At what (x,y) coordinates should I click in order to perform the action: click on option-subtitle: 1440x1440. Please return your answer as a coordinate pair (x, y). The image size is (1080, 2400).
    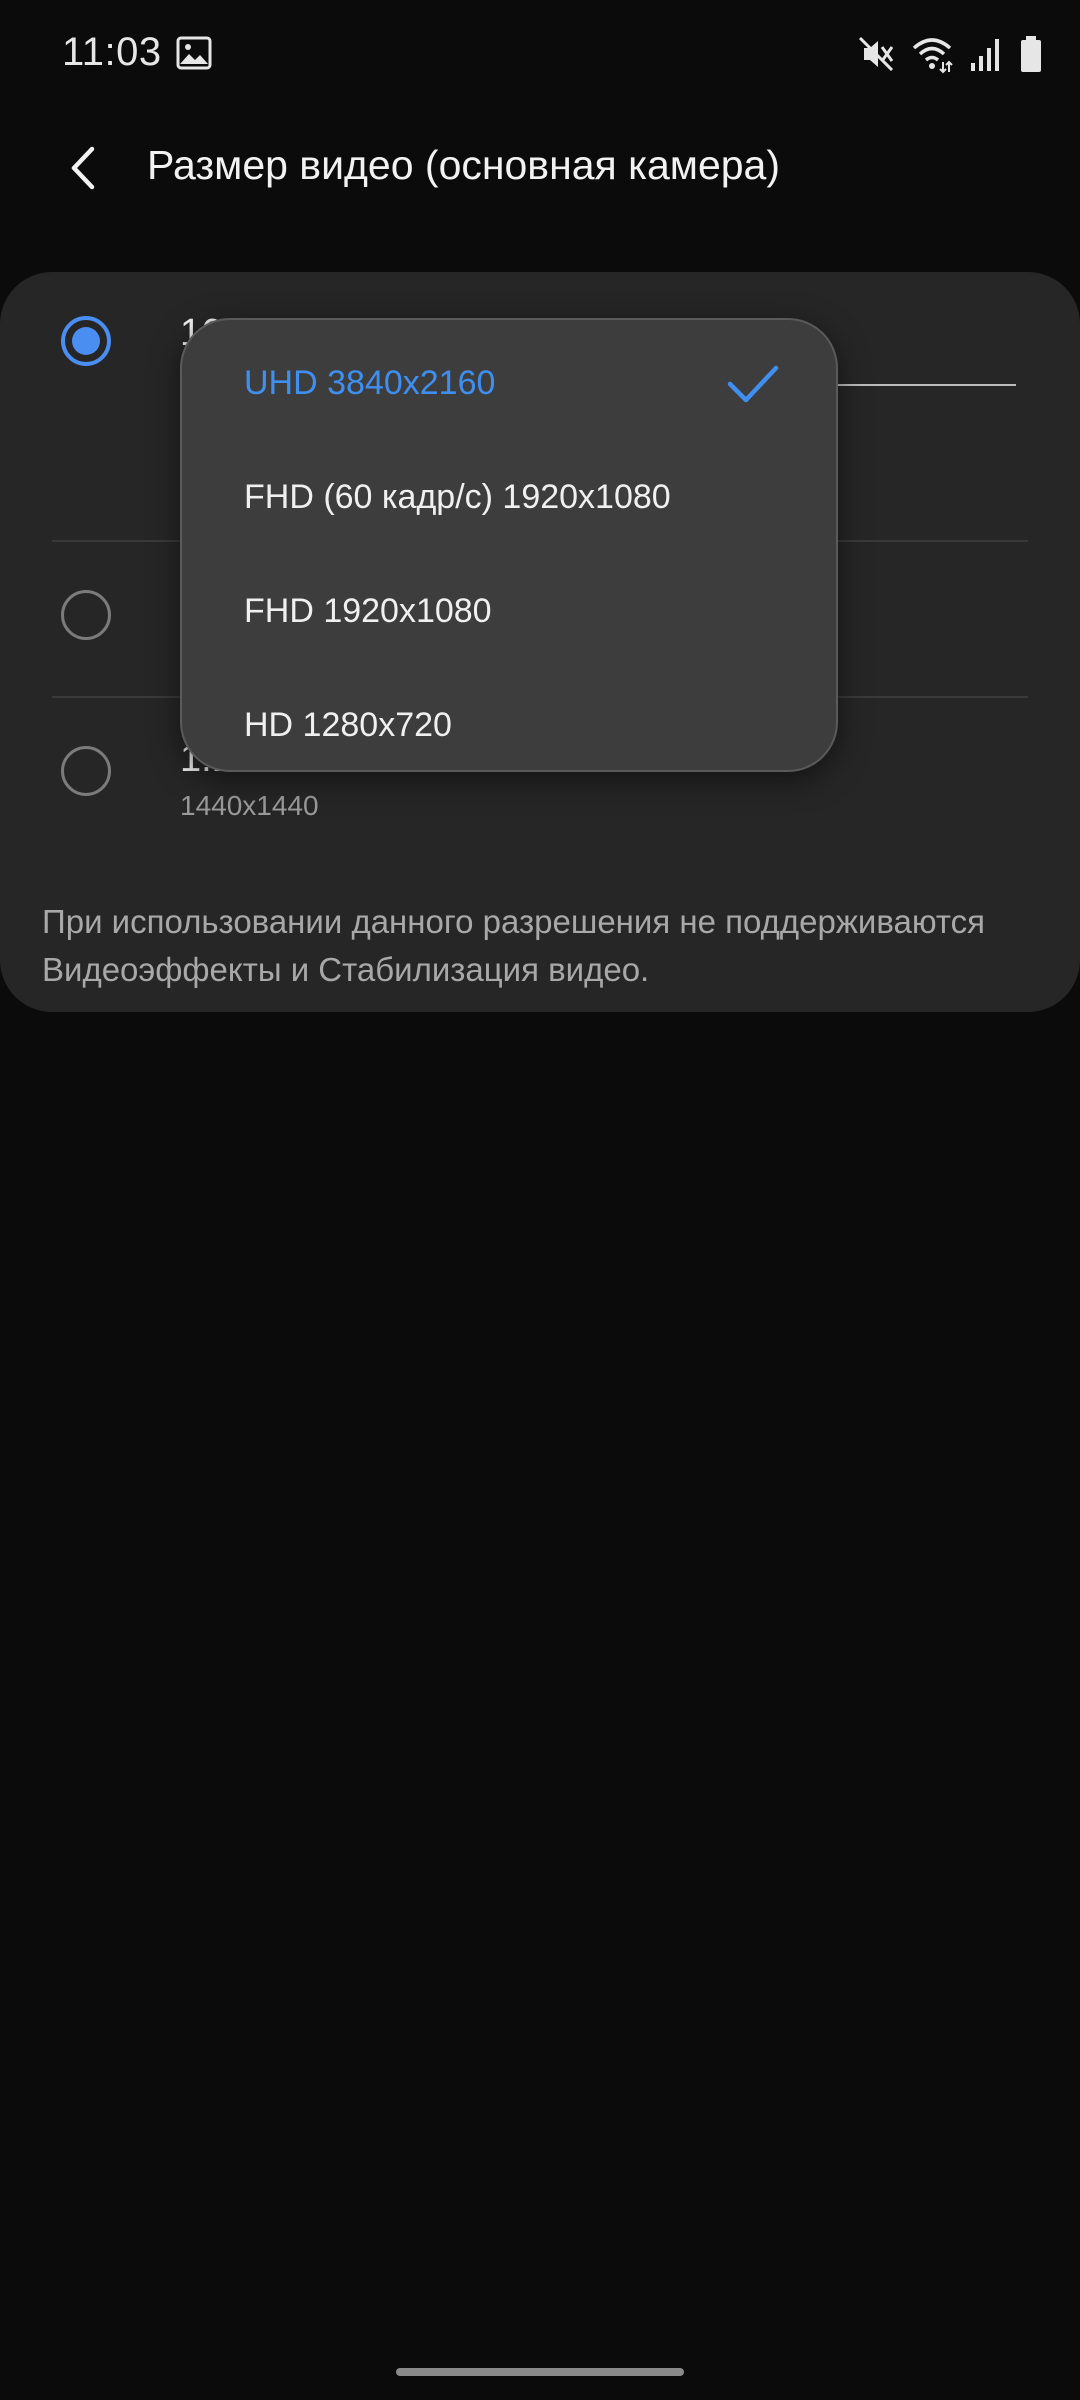
    Looking at the image, I should click on (249, 805).